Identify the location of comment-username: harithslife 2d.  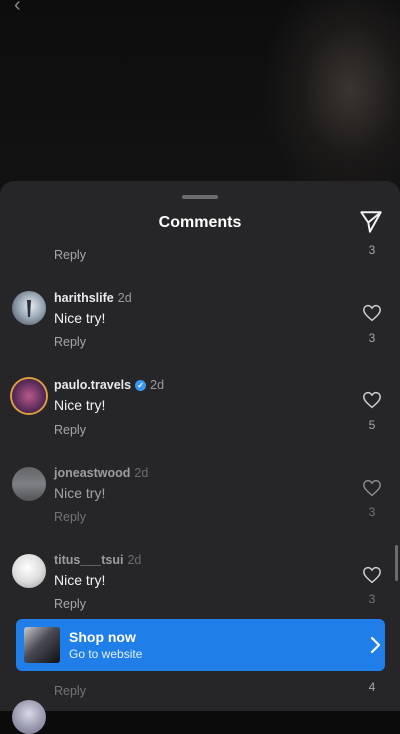
(93, 298).